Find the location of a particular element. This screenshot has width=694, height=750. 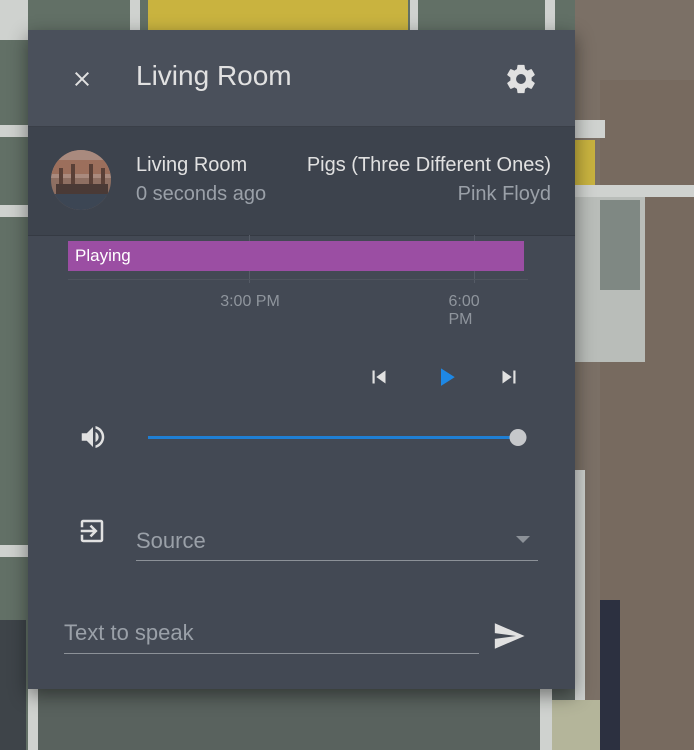

gear-icon is located at coordinates (521, 79).